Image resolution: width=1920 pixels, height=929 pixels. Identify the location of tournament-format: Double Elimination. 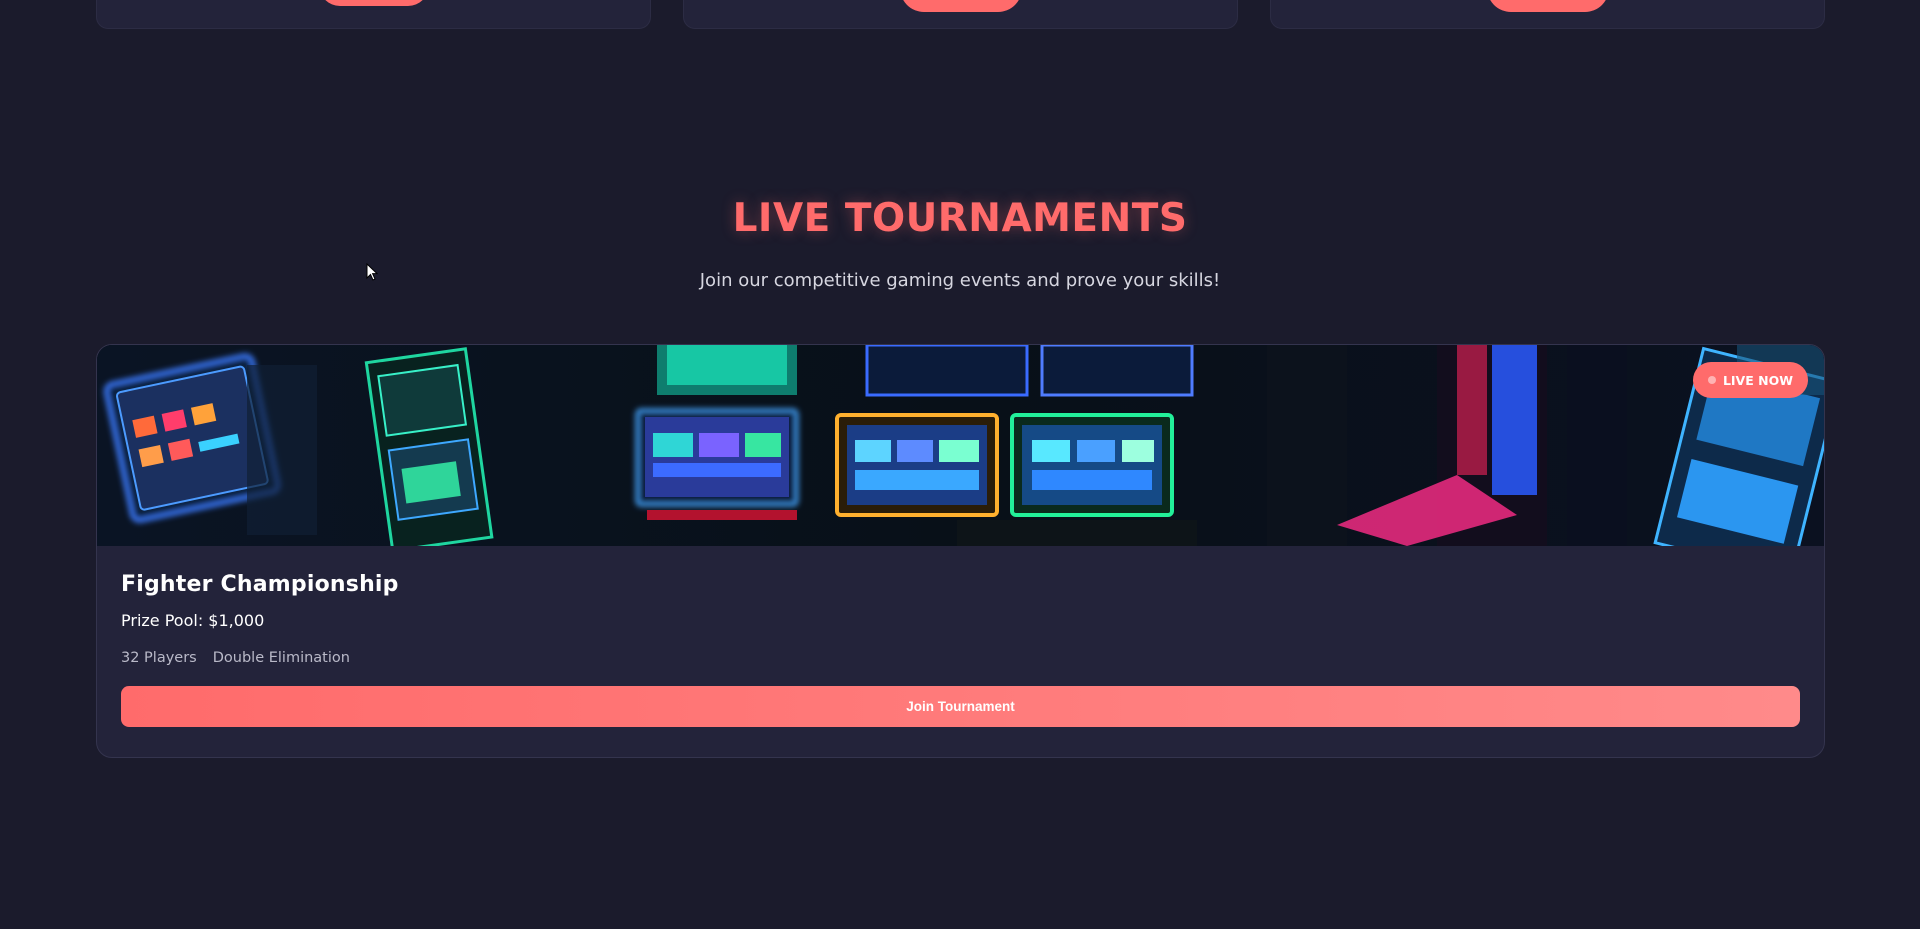
(281, 658).